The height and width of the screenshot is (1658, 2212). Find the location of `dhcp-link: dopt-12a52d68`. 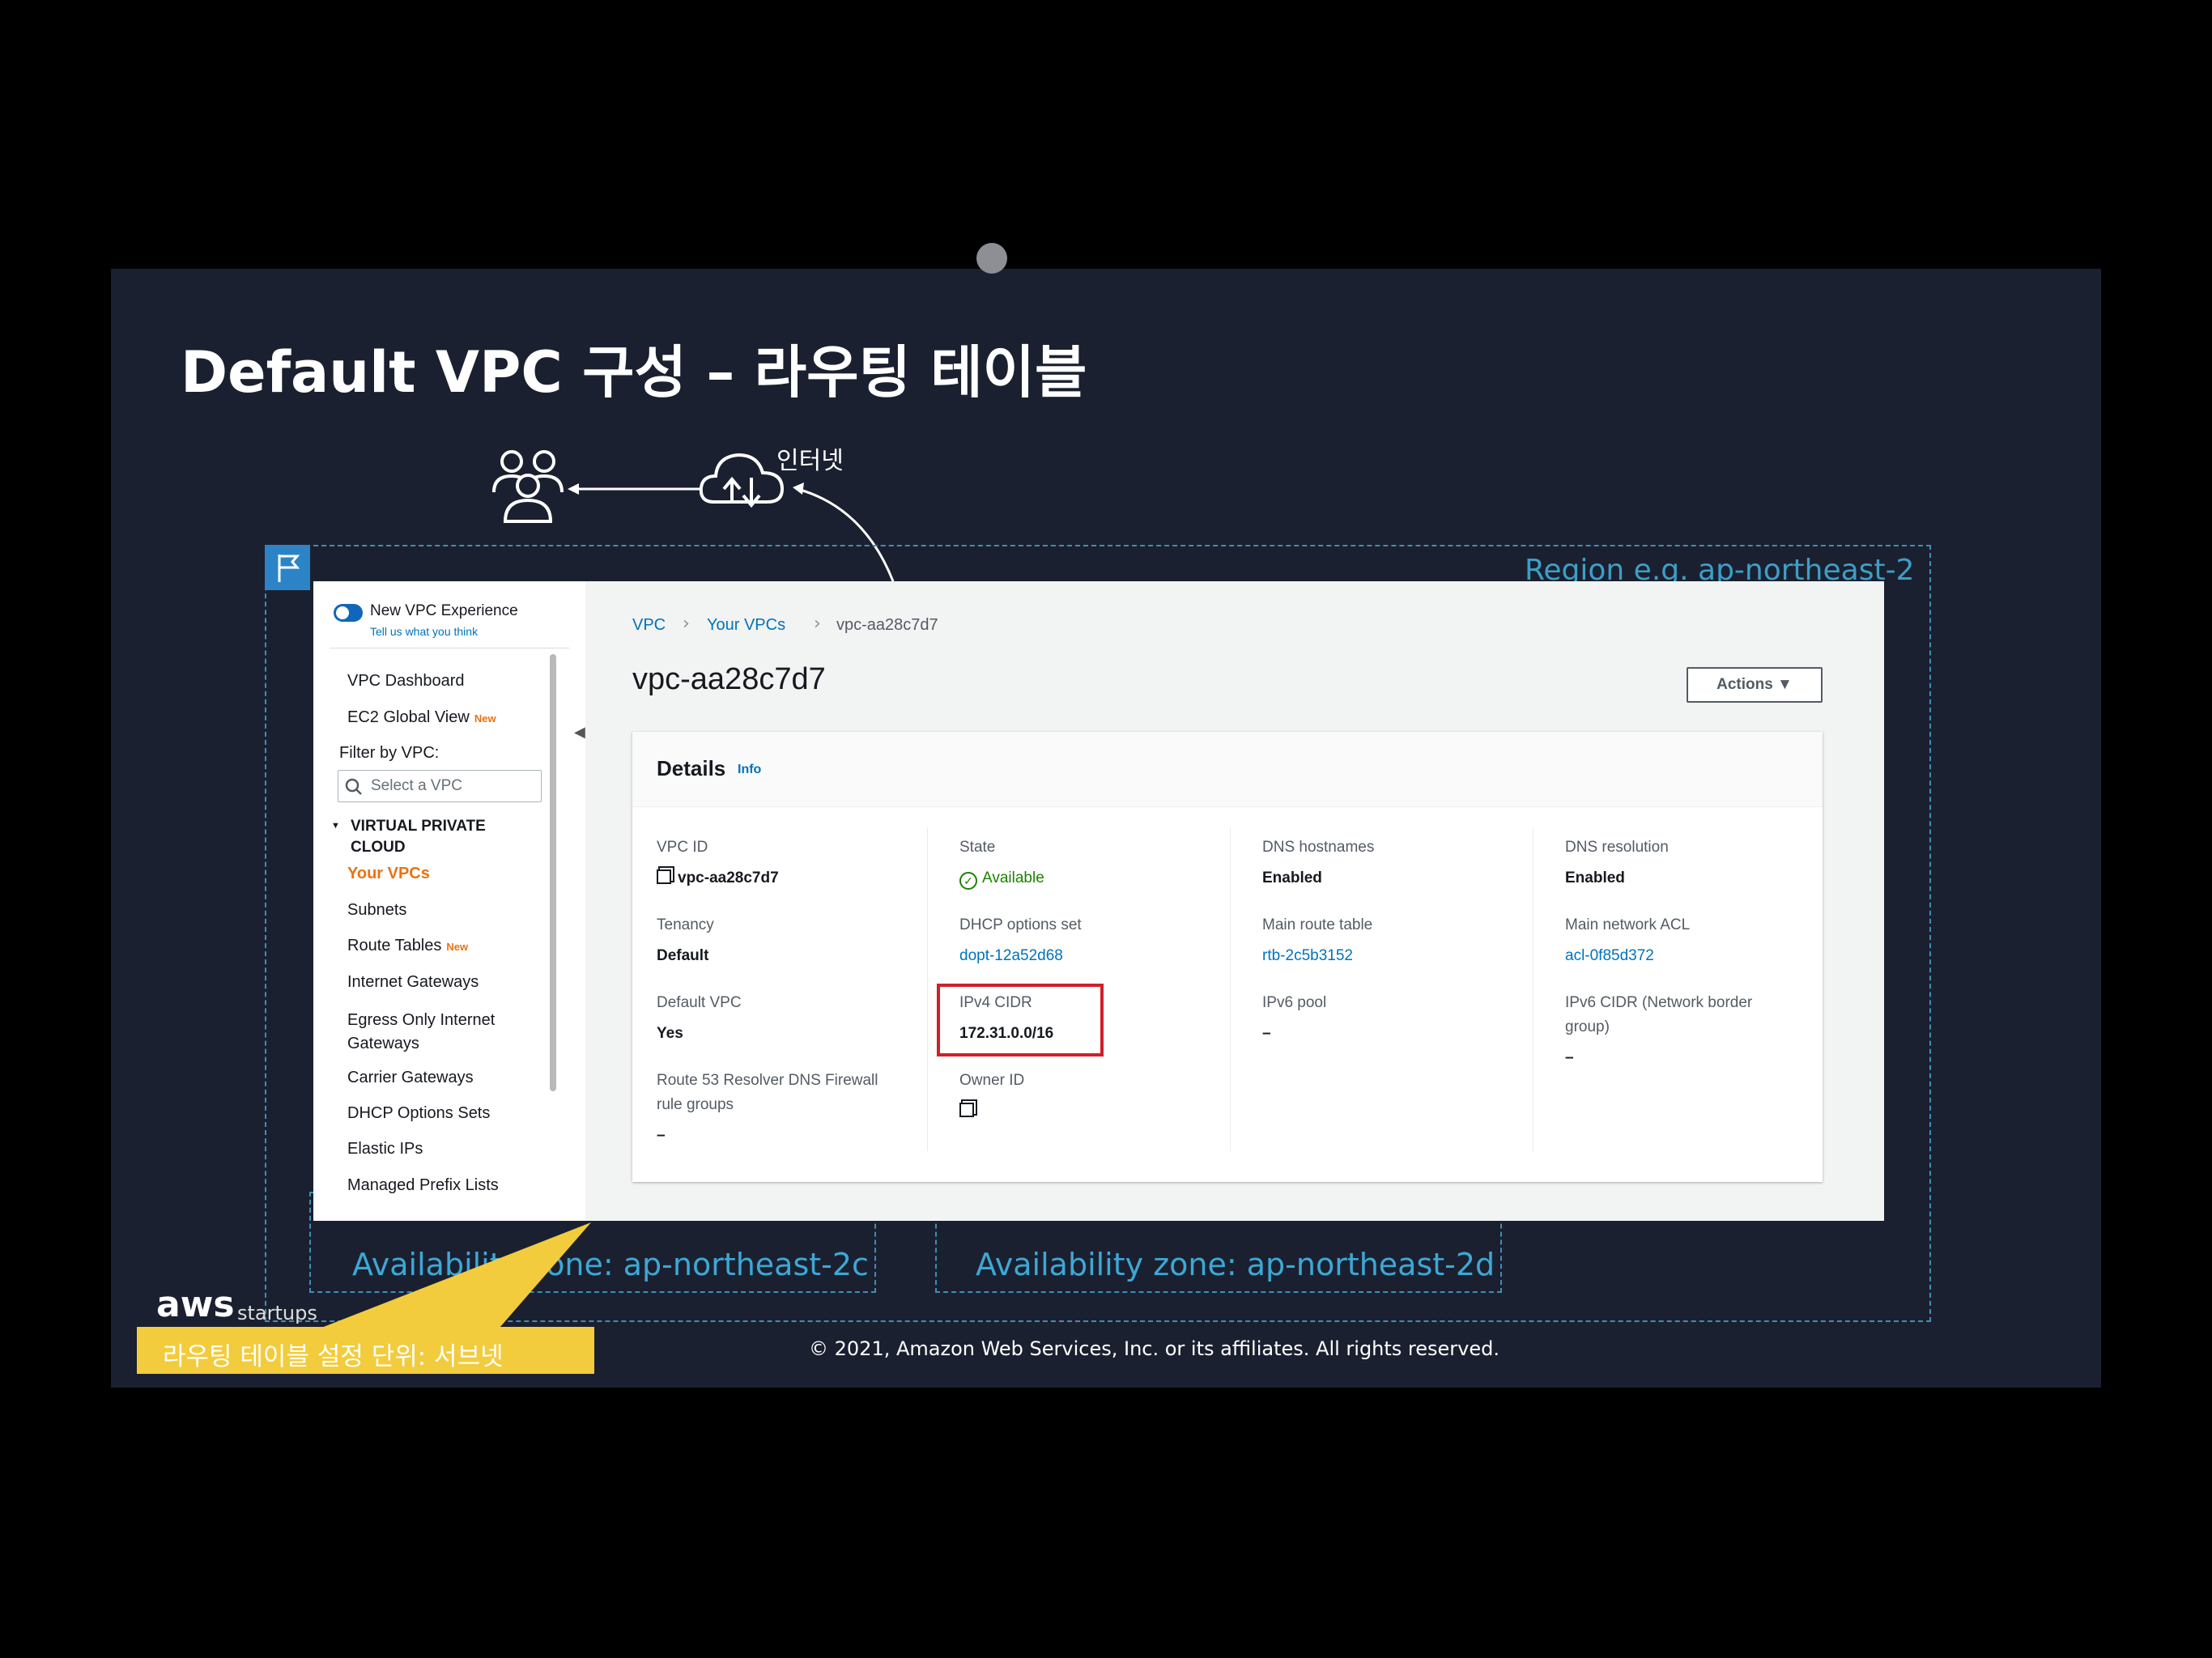

dhcp-link: dopt-12a52d68 is located at coordinates (1011, 956).